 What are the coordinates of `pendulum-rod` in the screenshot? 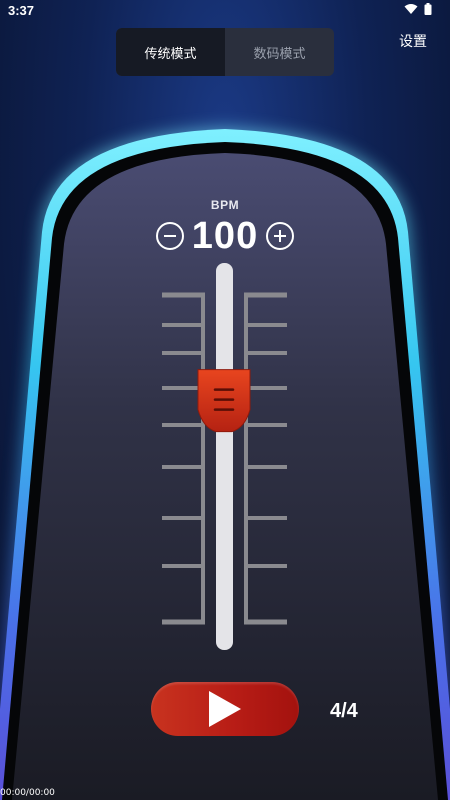 It's located at (224, 456).